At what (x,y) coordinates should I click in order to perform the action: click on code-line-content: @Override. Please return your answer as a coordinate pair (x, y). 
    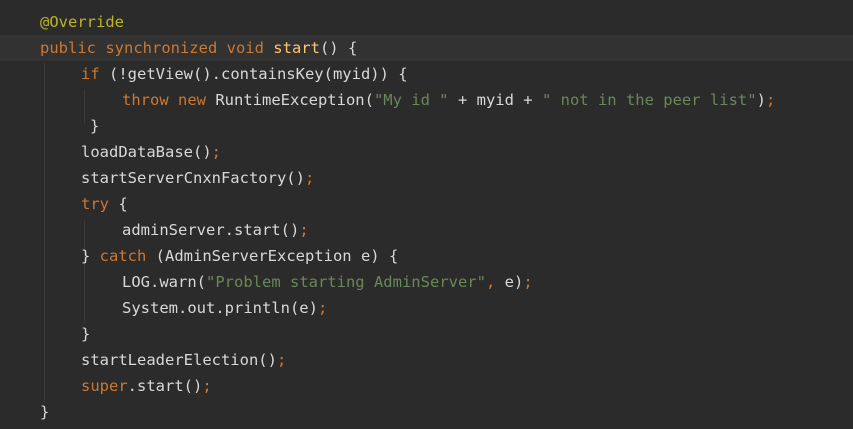
    Looking at the image, I should click on (82, 22).